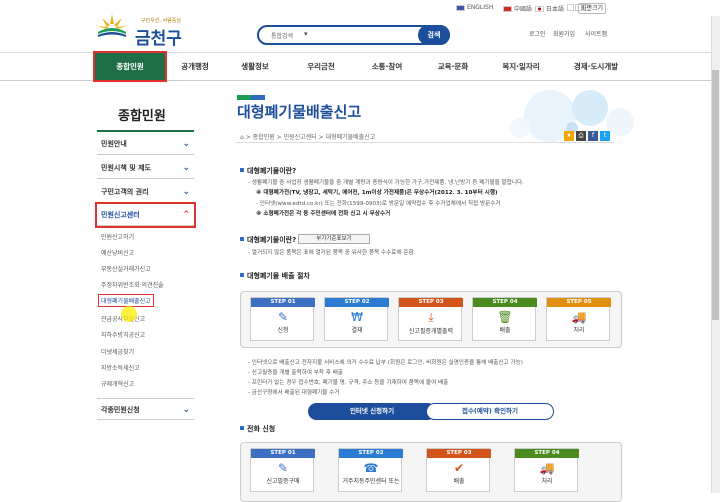  I want to click on process-step: STEP 04 🗑 배출, so click(504, 319).